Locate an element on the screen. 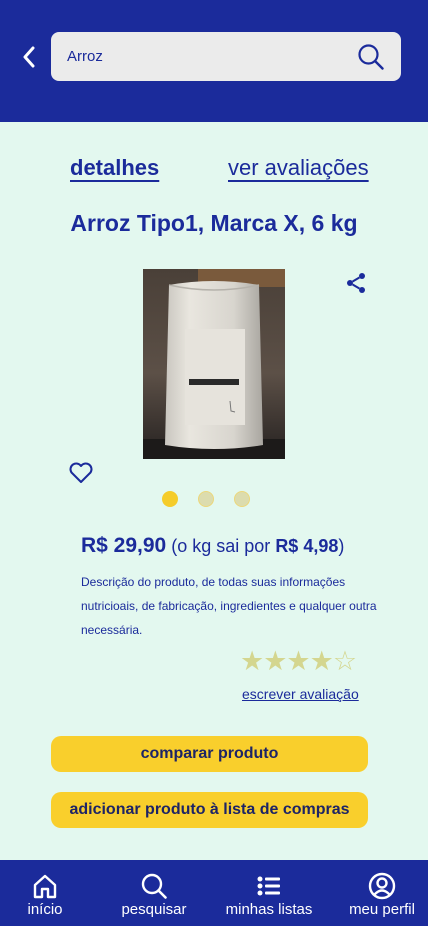 The width and height of the screenshot is (428, 926). heart-icon is located at coordinates (81, 472).